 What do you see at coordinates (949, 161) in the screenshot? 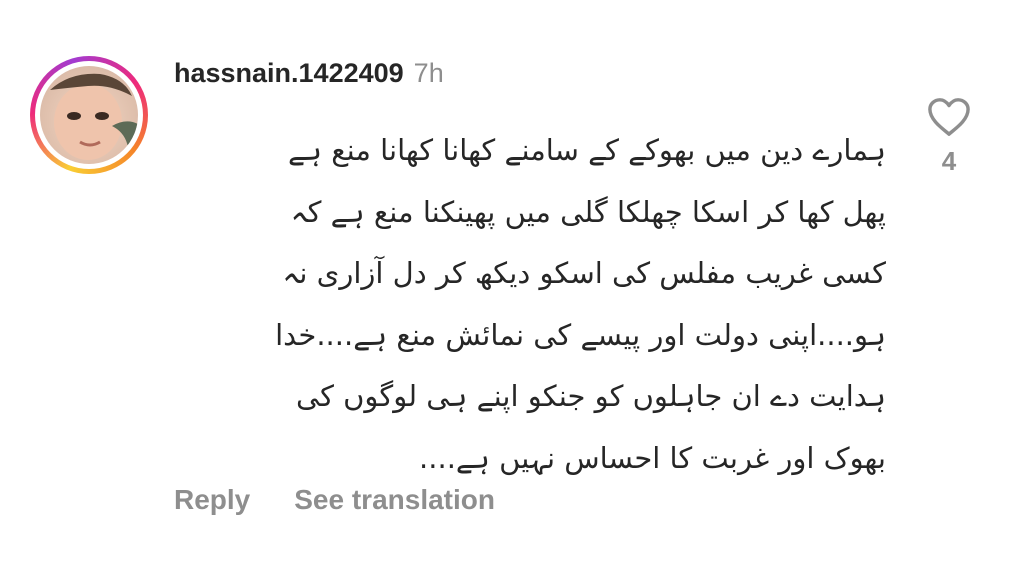
I see `like-count: 4` at bounding box center [949, 161].